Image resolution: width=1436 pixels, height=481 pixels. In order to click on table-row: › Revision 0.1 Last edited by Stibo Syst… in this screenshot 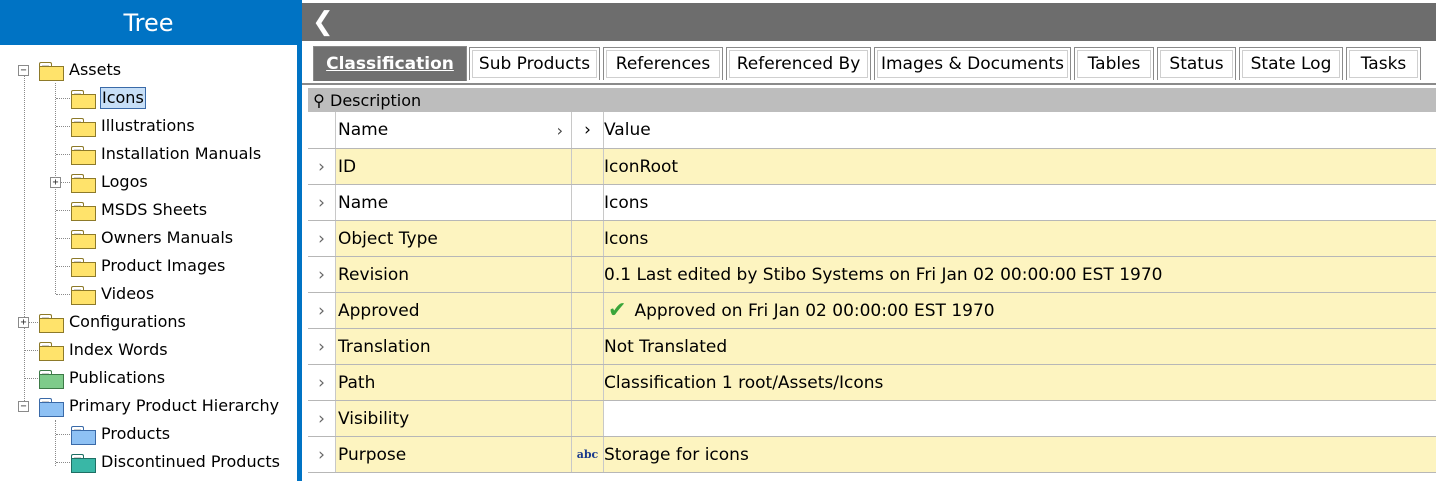, I will do `click(872, 275)`.